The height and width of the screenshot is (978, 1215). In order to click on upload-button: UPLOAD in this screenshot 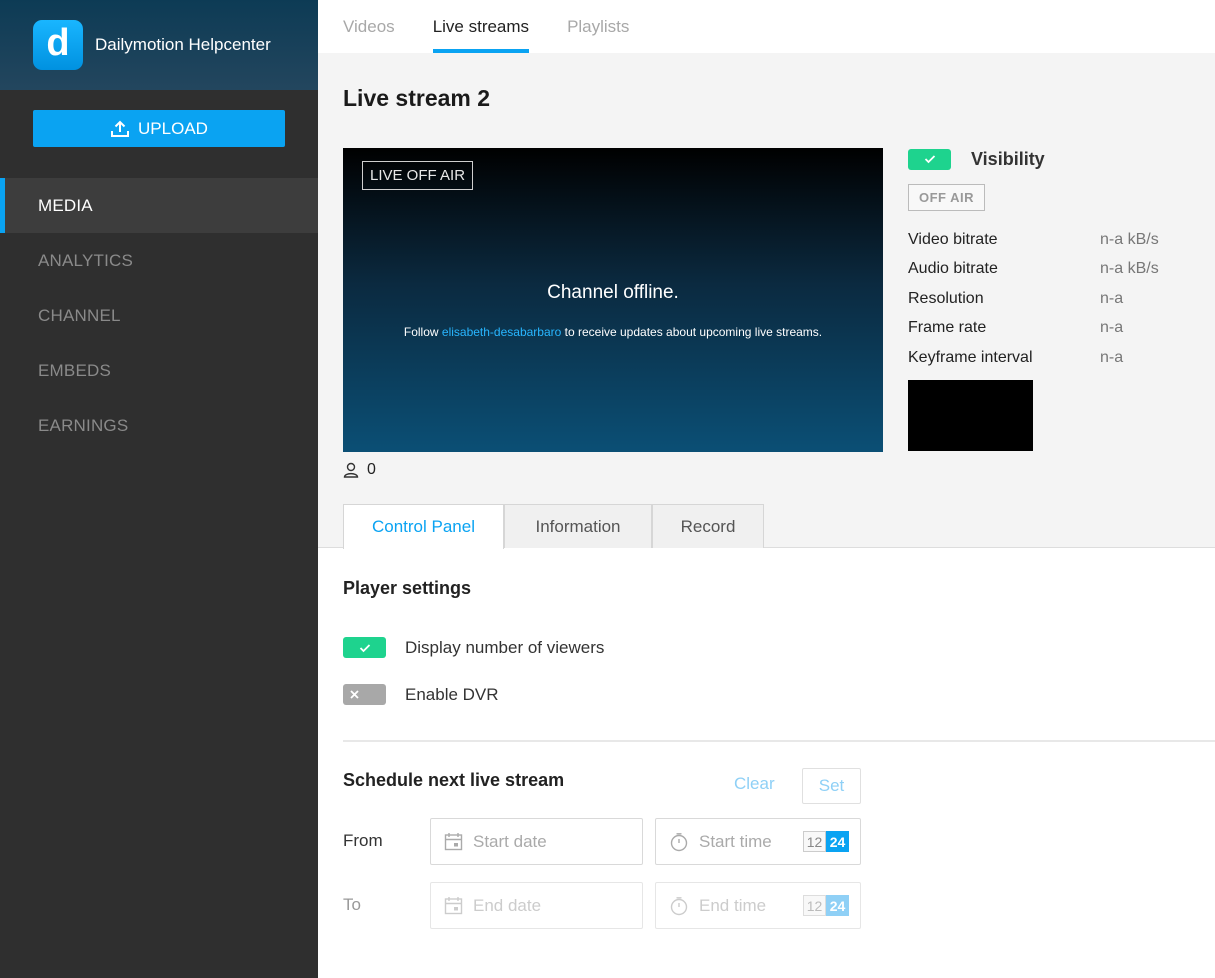, I will do `click(159, 128)`.